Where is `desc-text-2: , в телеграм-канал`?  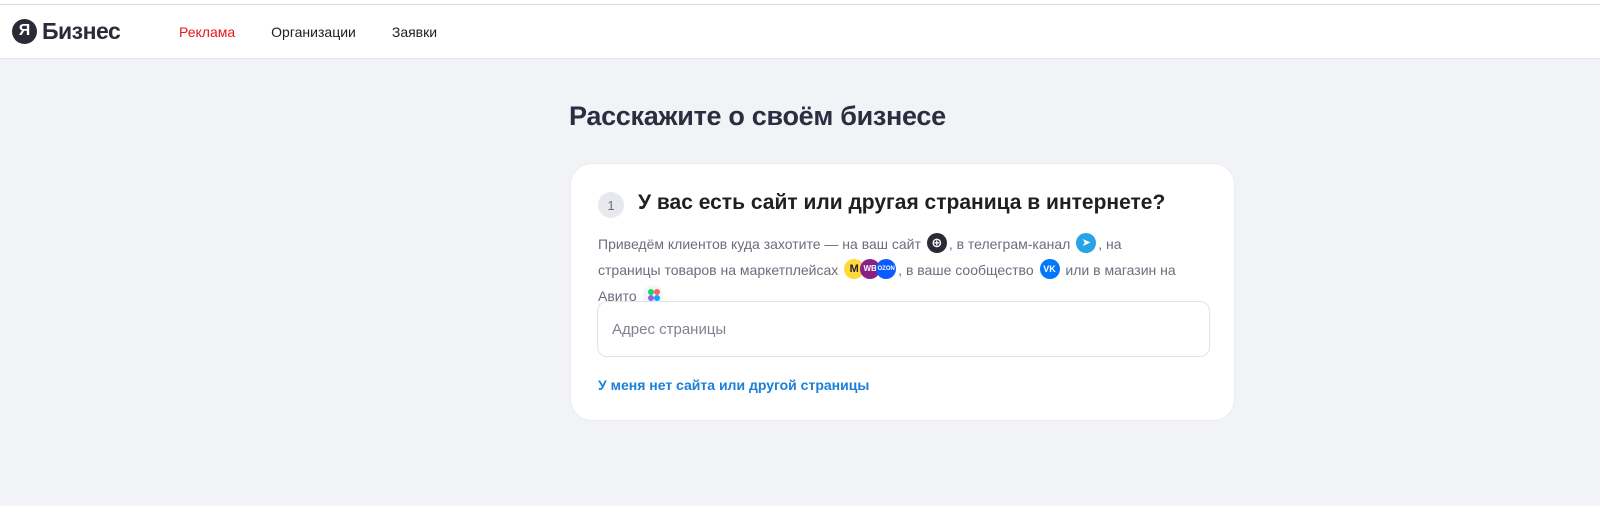 desc-text-2: , в телеграм-канал is located at coordinates (1009, 244).